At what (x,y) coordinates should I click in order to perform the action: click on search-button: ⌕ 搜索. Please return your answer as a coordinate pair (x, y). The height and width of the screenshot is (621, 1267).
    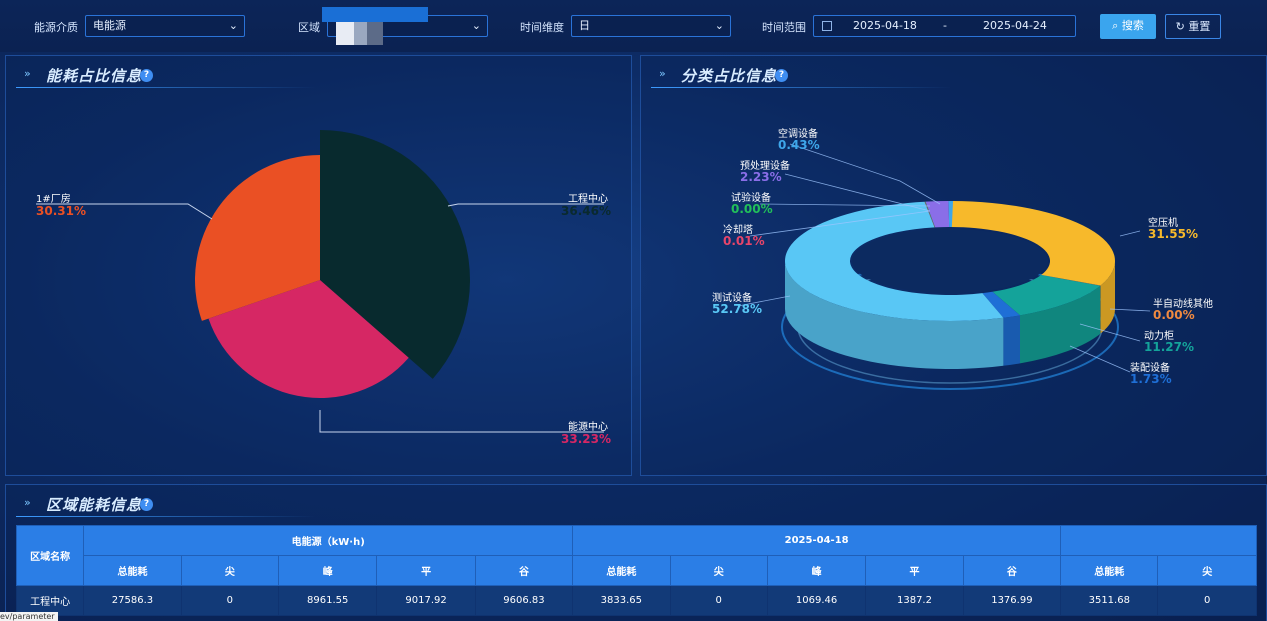
    Looking at the image, I should click on (1128, 26).